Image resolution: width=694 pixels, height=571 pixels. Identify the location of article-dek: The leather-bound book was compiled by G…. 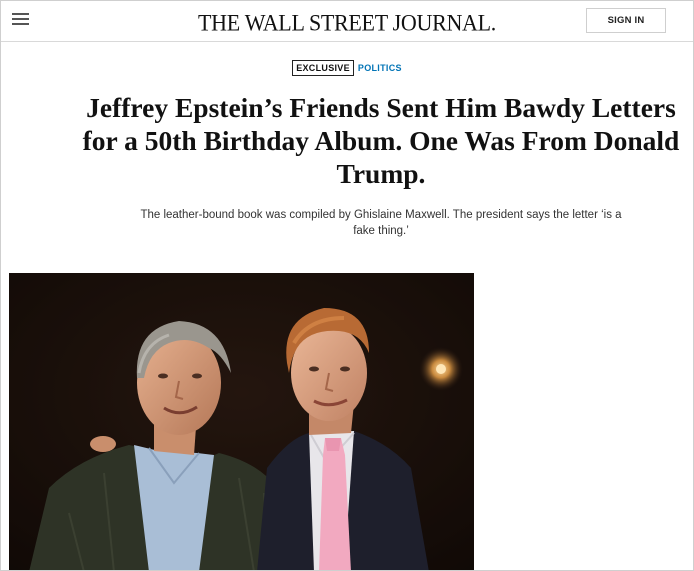
(381, 223).